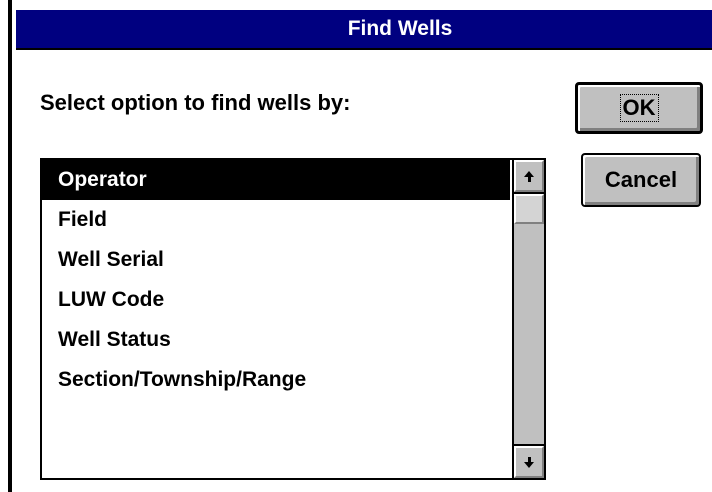  Describe the element at coordinates (276, 180) in the screenshot. I see `list-item-operator: Operator` at that location.